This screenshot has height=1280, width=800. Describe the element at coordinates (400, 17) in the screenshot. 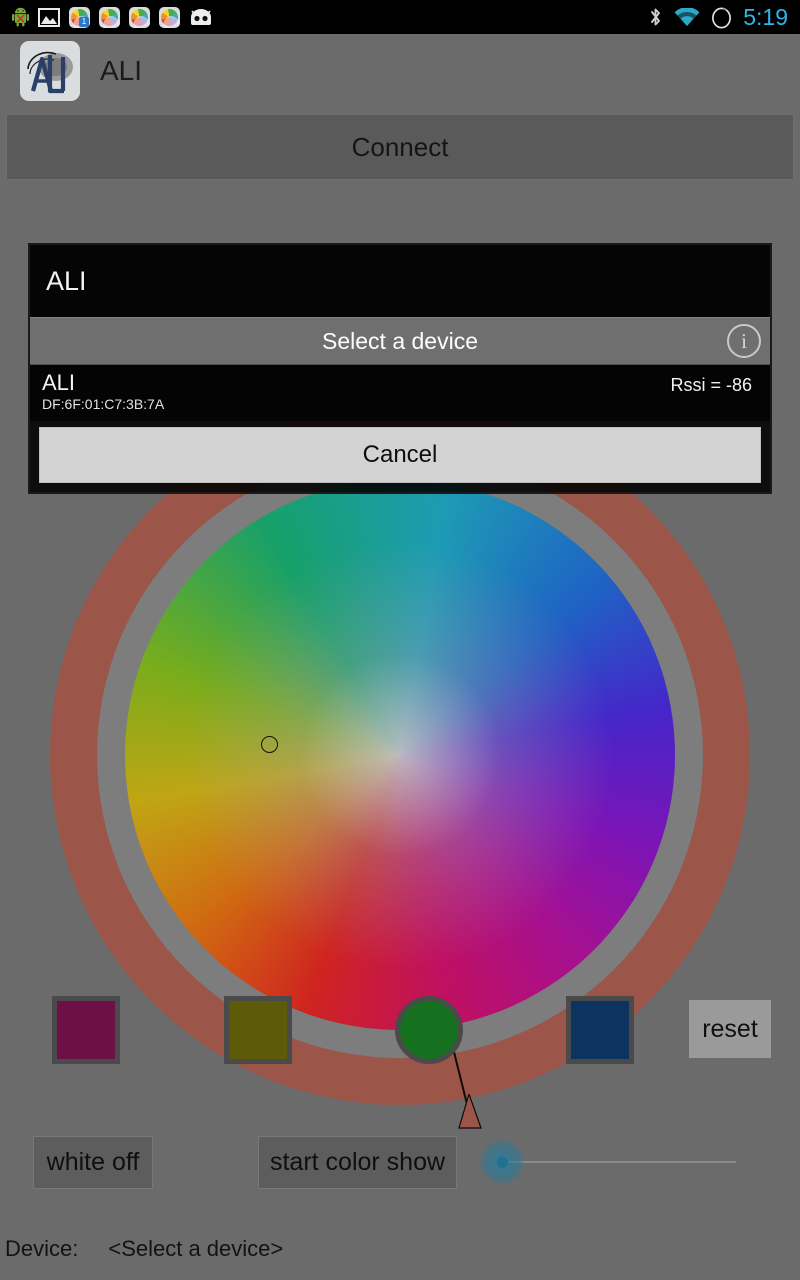

I see `status-bar: 1 5:19` at that location.